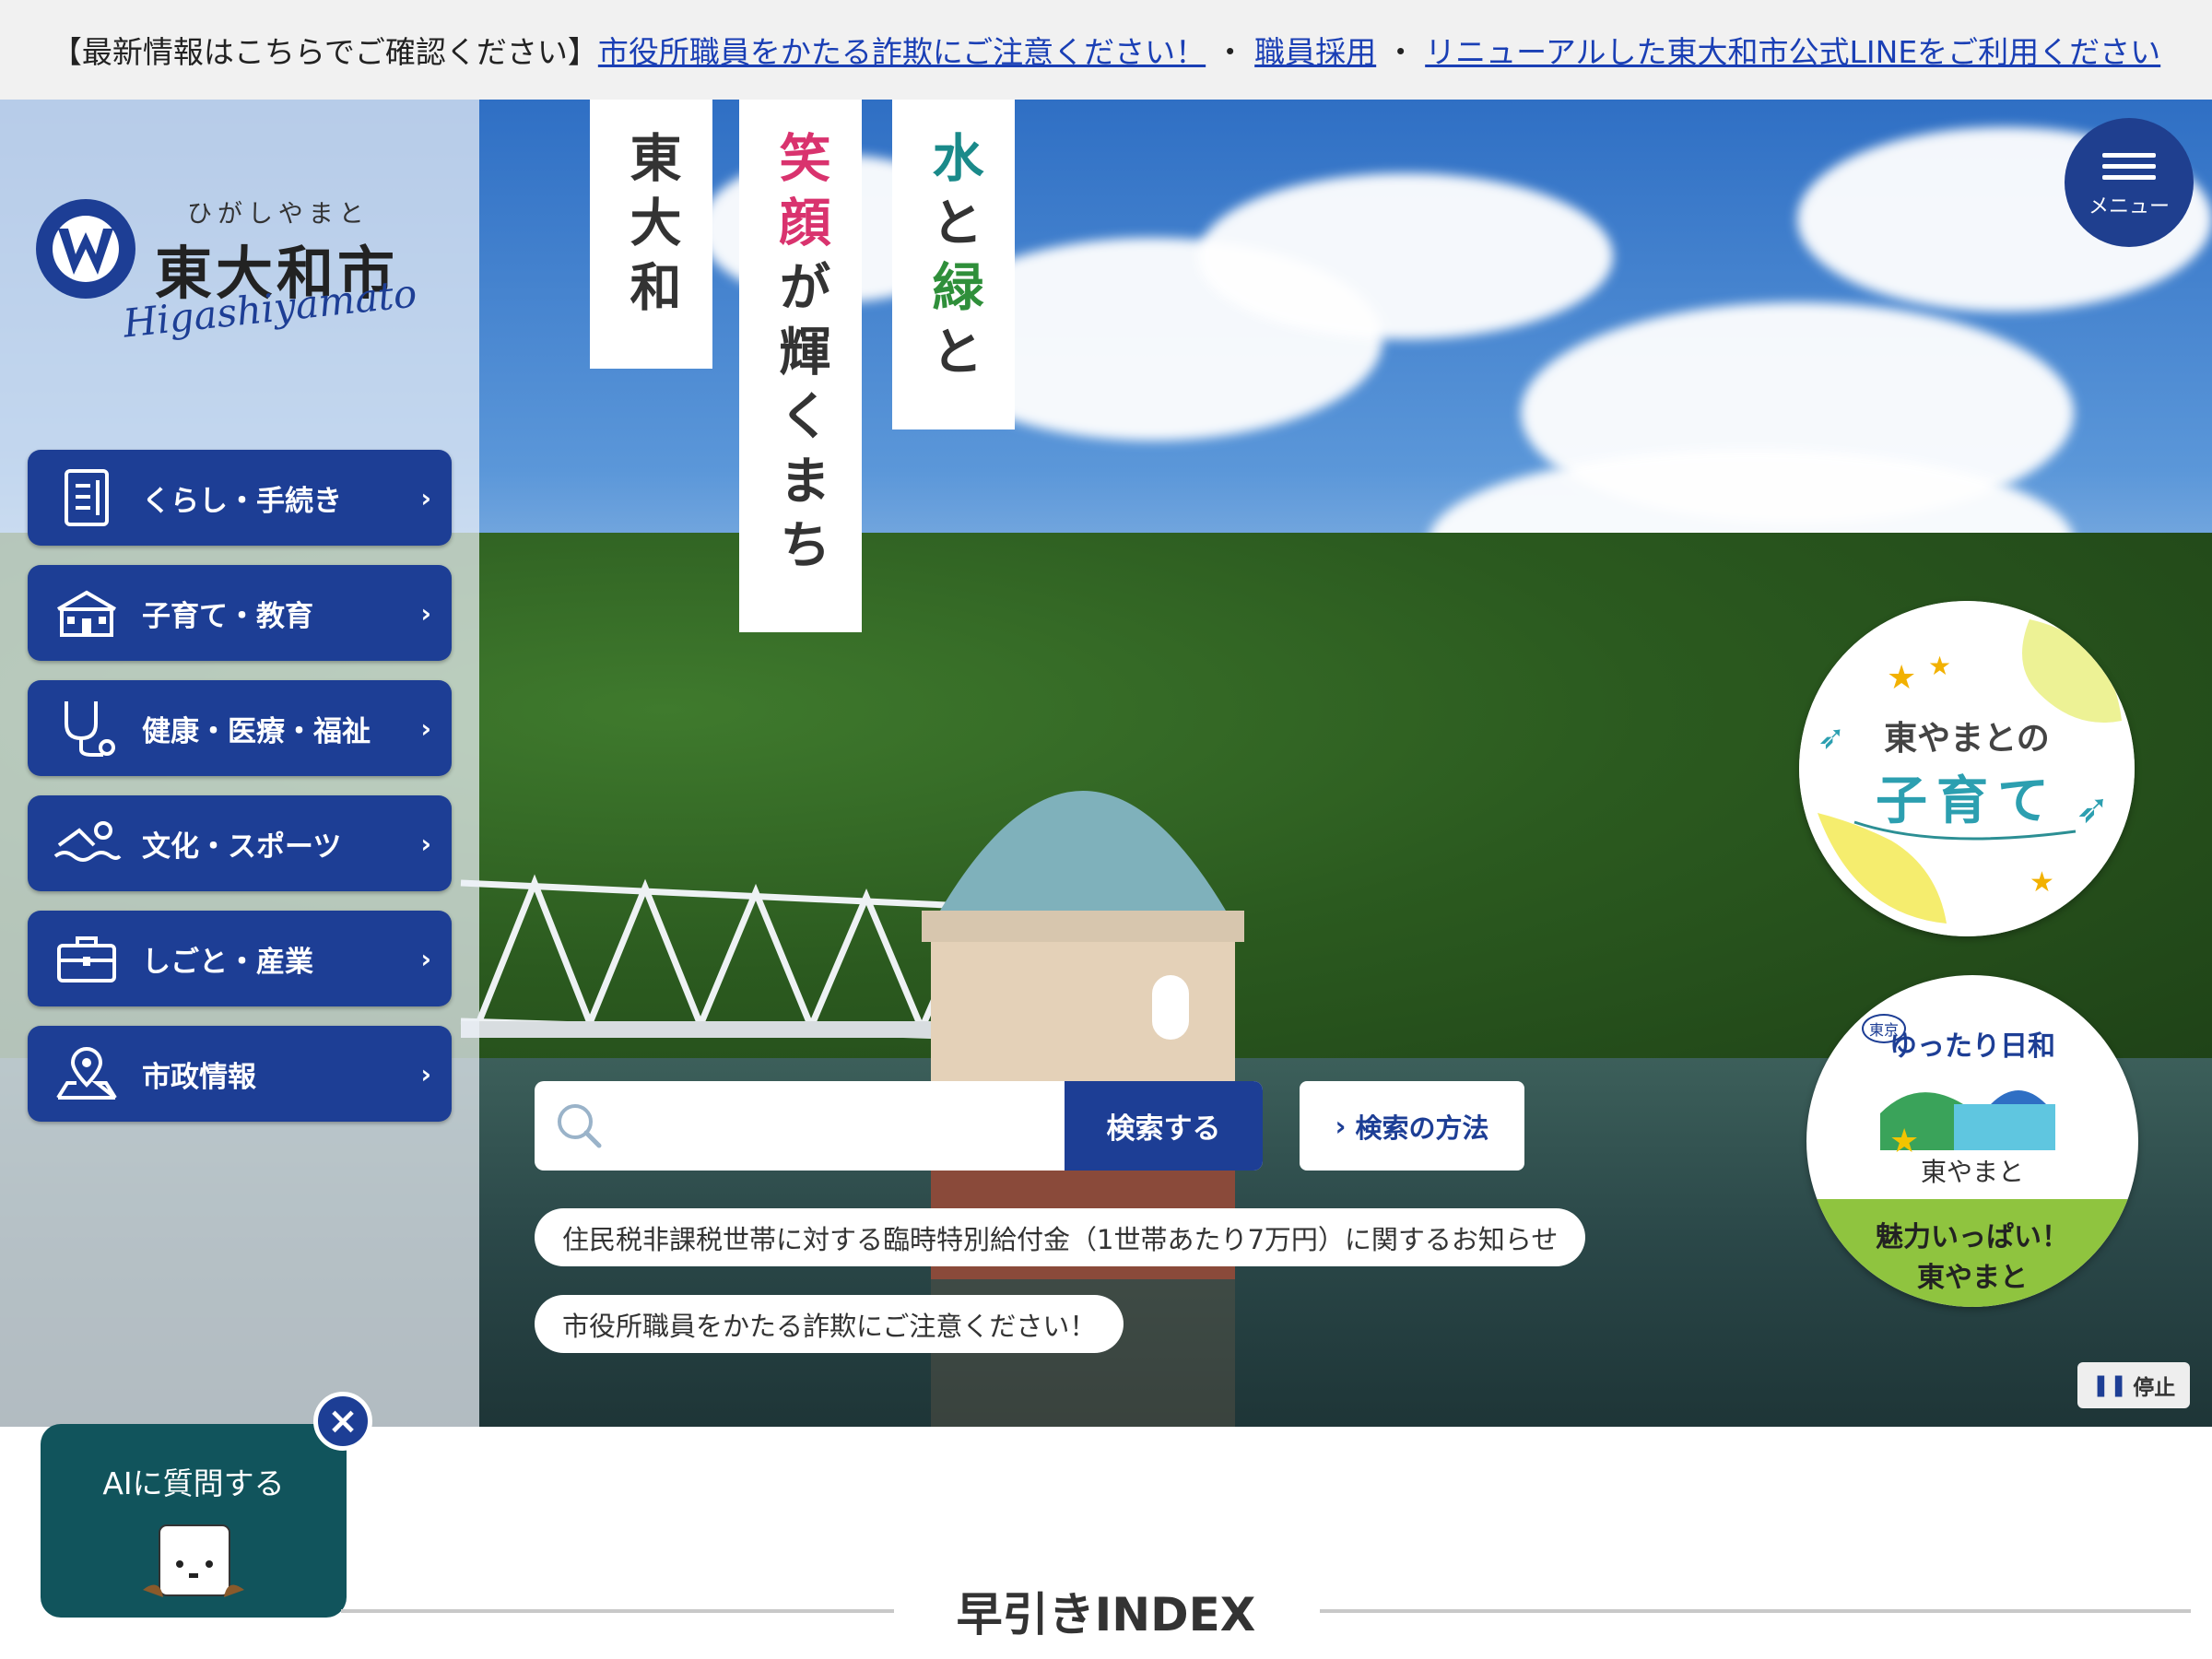 The height and width of the screenshot is (1659, 2212). What do you see at coordinates (800, 195) in the screenshot?
I see `slogan-text-accent: 笑顔` at bounding box center [800, 195].